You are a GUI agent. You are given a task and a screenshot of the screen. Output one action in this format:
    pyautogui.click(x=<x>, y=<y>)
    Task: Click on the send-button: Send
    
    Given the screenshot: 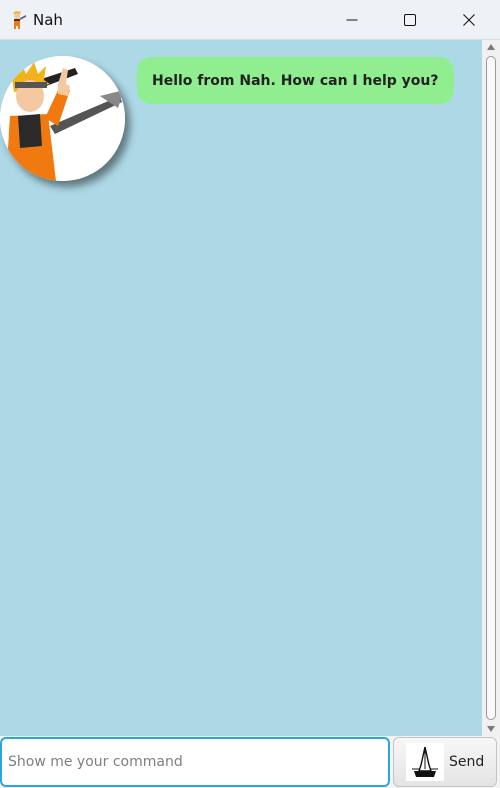 What is the action you would take?
    pyautogui.click(x=445, y=762)
    